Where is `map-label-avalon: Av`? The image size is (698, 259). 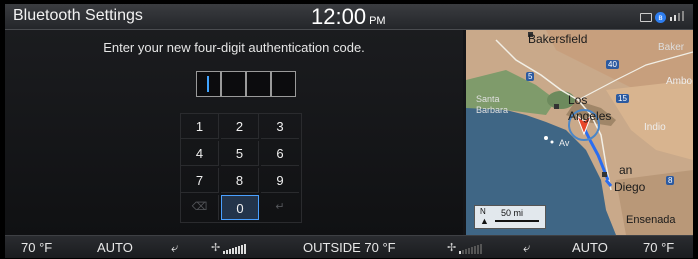
map-label-avalon: Av is located at coordinates (564, 143).